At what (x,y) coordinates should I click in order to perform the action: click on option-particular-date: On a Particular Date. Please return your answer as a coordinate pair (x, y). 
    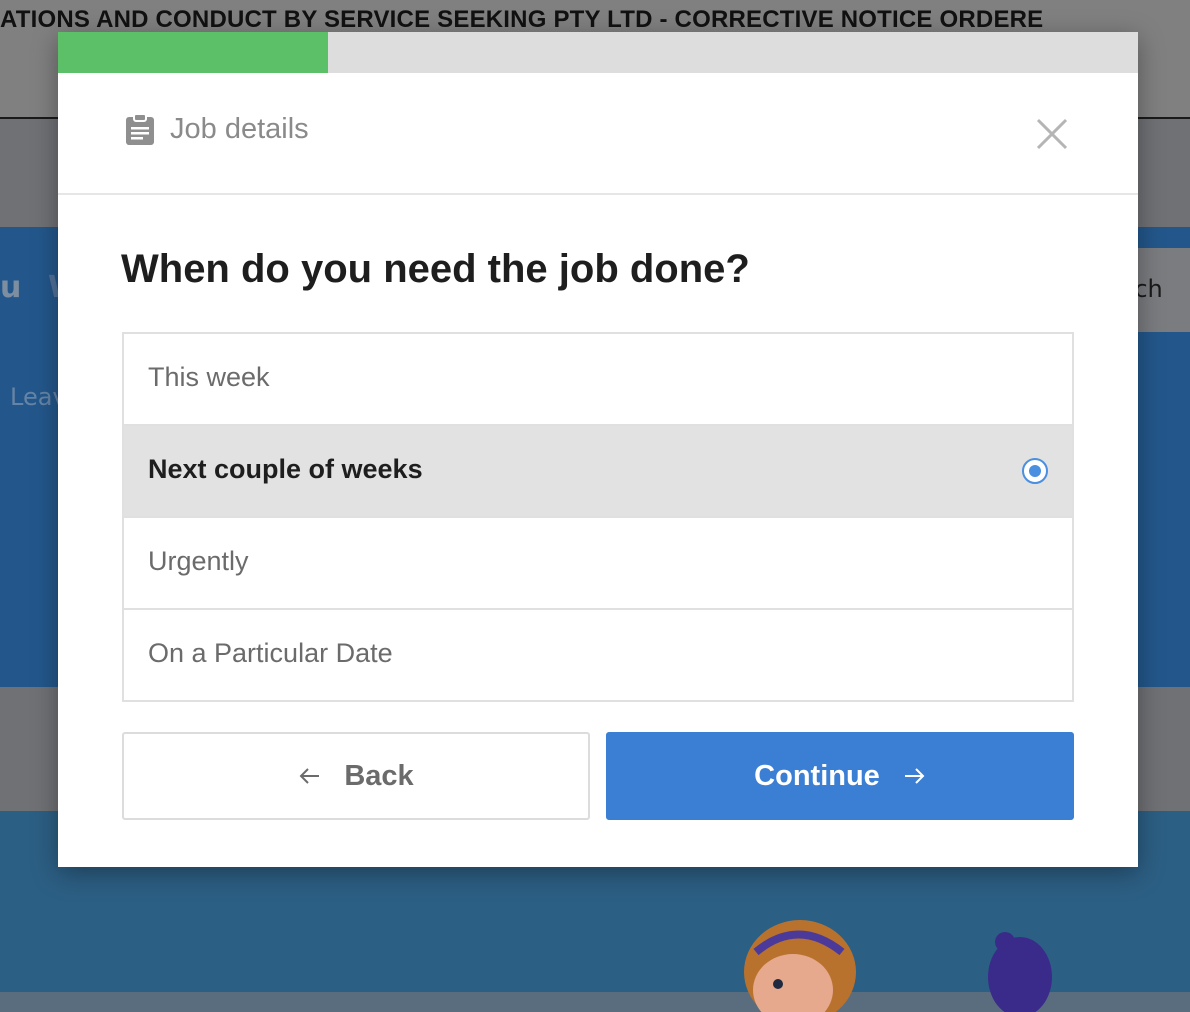
    Looking at the image, I should click on (598, 654).